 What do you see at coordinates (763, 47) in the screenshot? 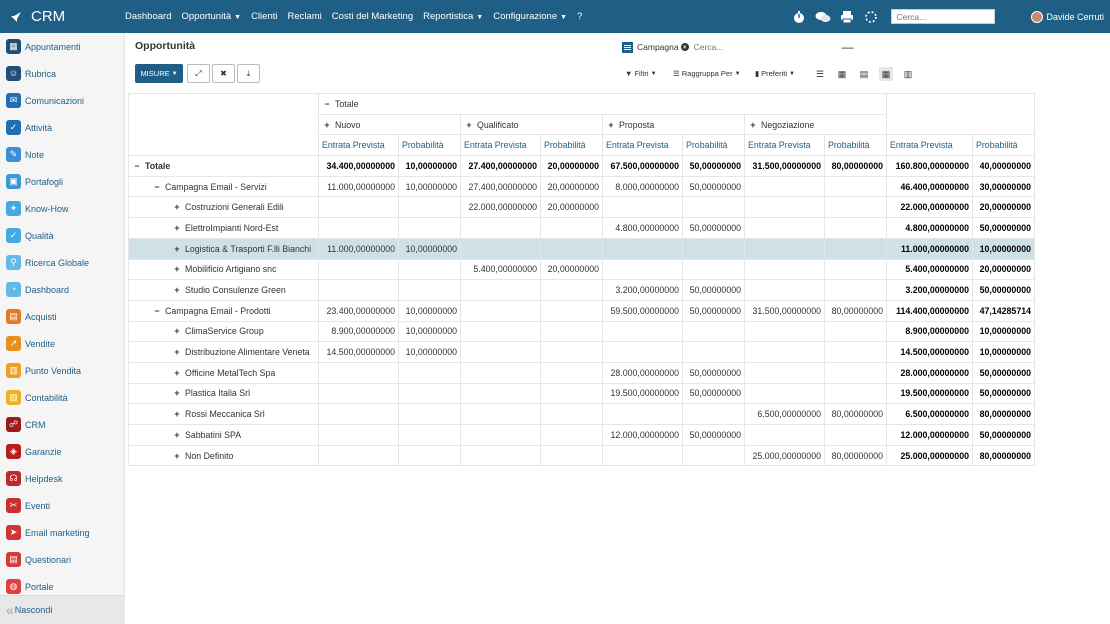
I see `search-input` at bounding box center [763, 47].